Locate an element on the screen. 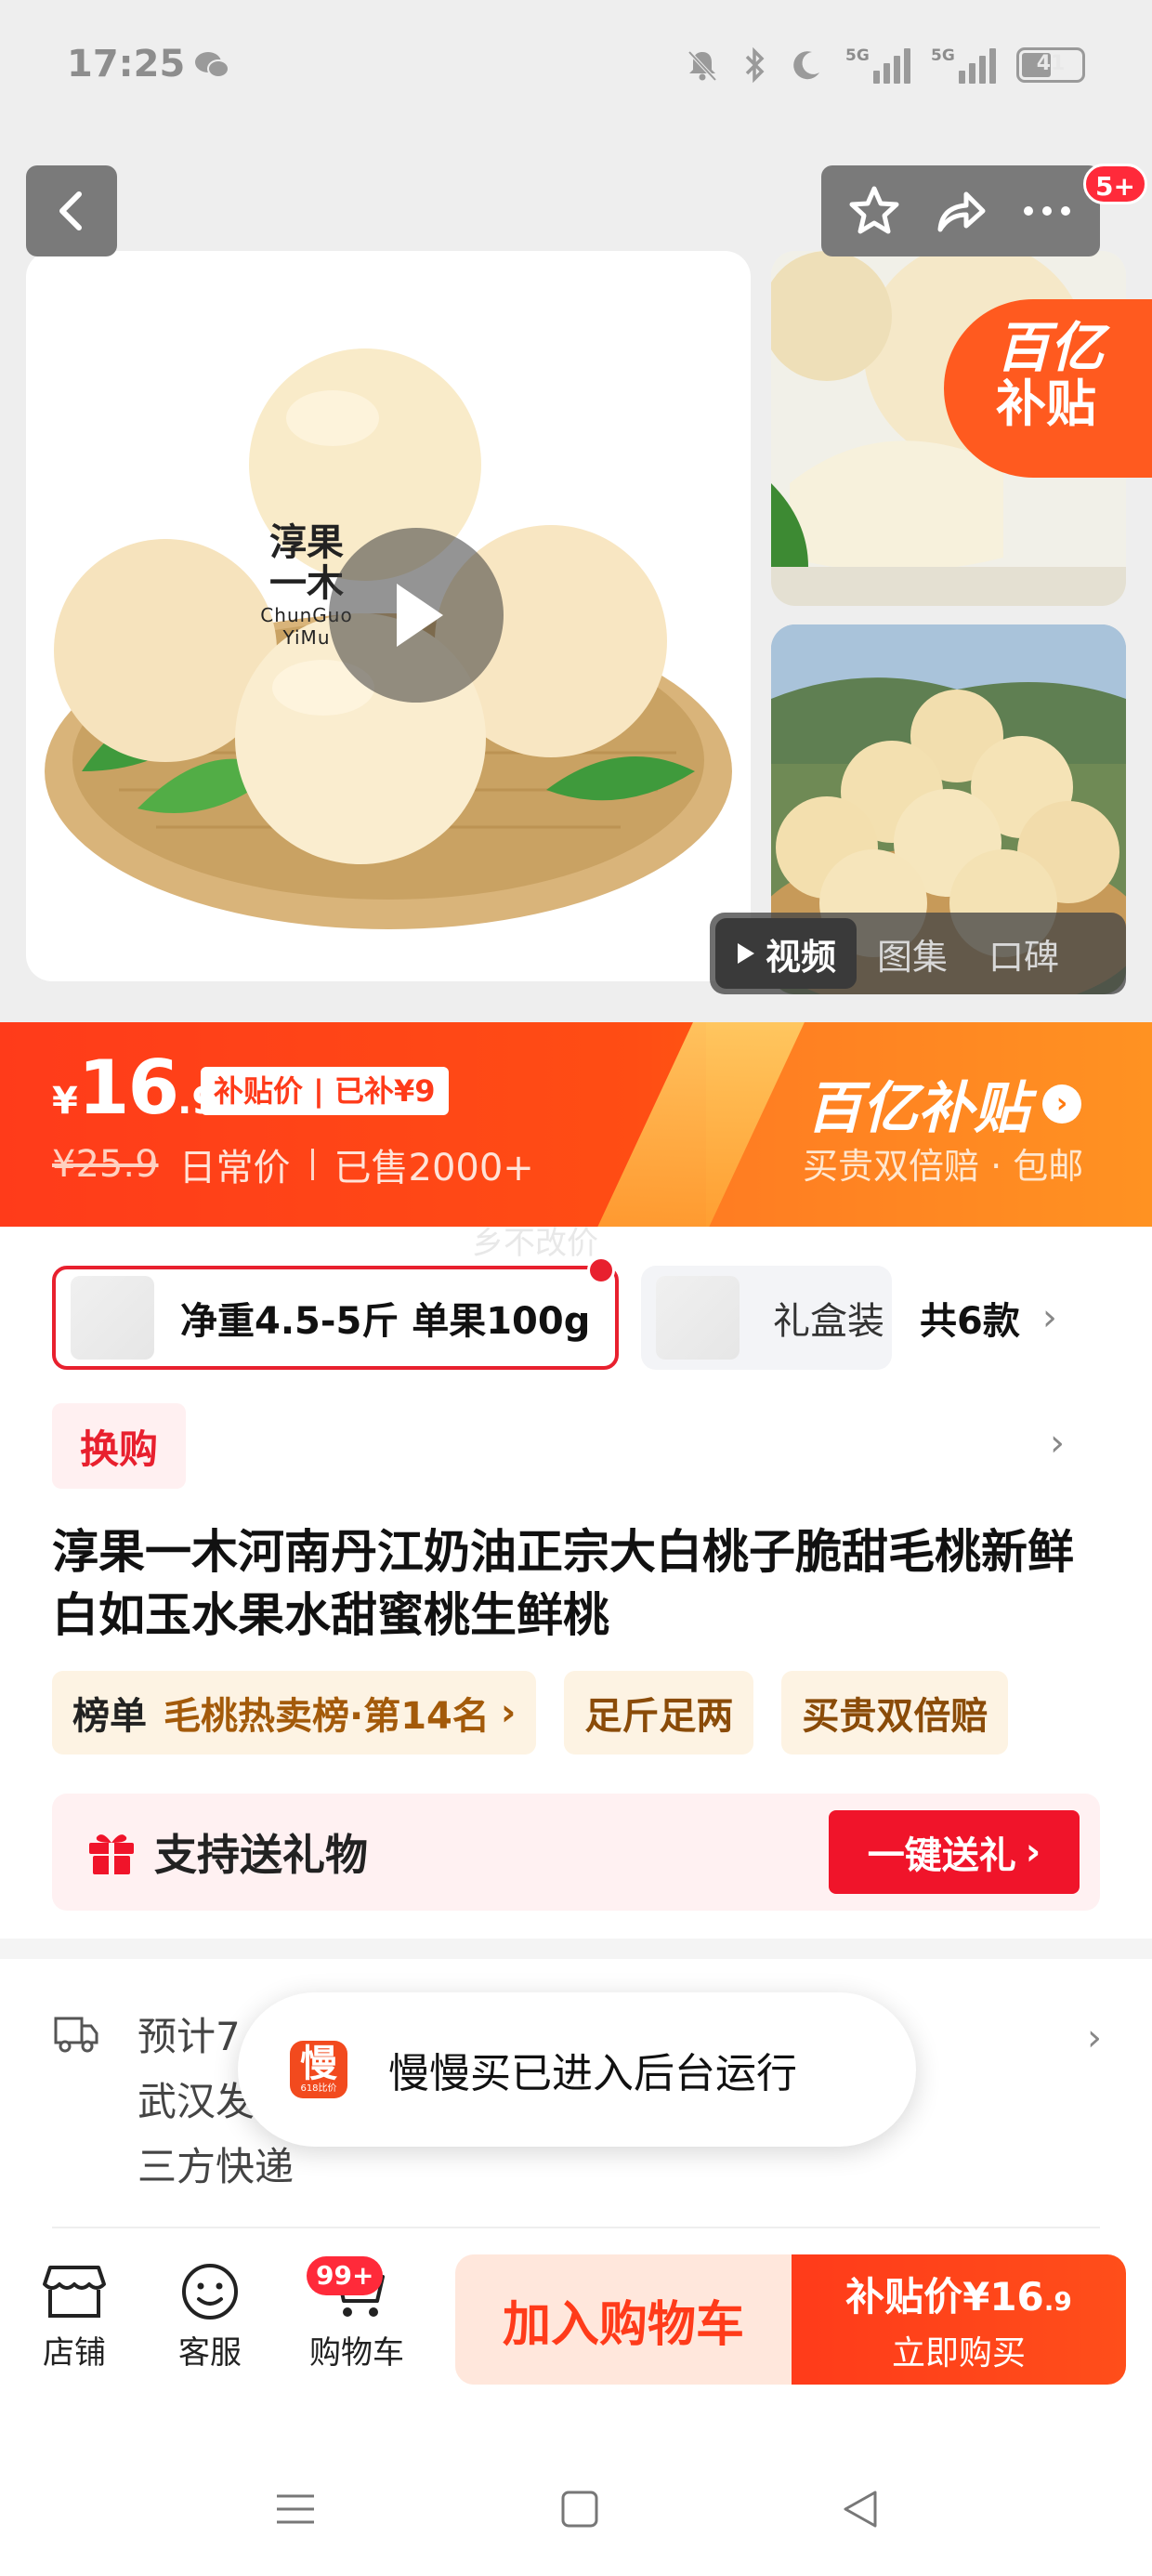 This screenshot has width=1152, height=2576. toast-message: 慢慢买已进入后台运行 is located at coordinates (592, 2073).